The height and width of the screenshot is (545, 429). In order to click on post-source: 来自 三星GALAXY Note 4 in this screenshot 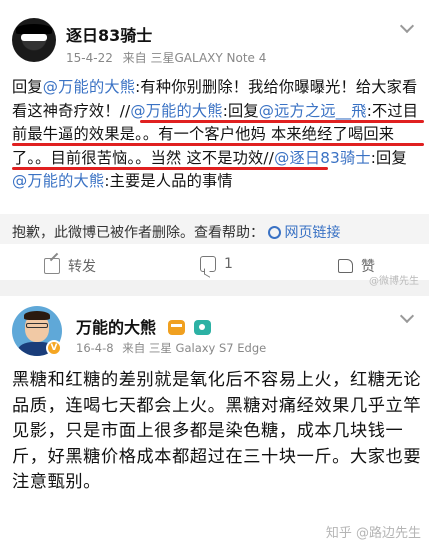, I will do `click(194, 58)`.